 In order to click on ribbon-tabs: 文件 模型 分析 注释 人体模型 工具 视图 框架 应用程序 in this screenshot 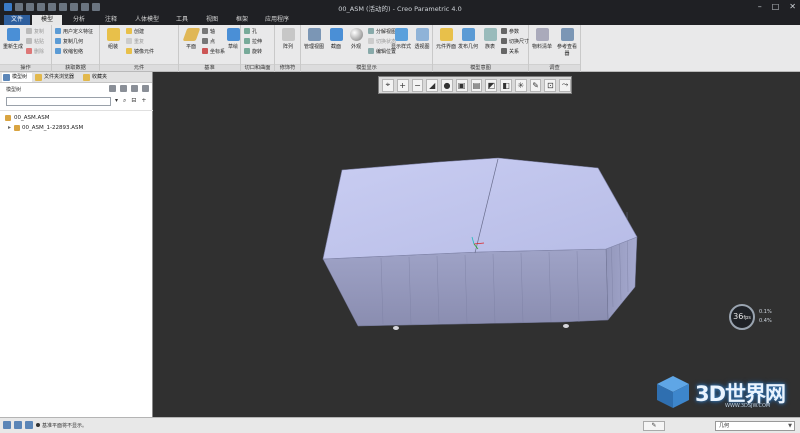, I will do `click(400, 20)`.